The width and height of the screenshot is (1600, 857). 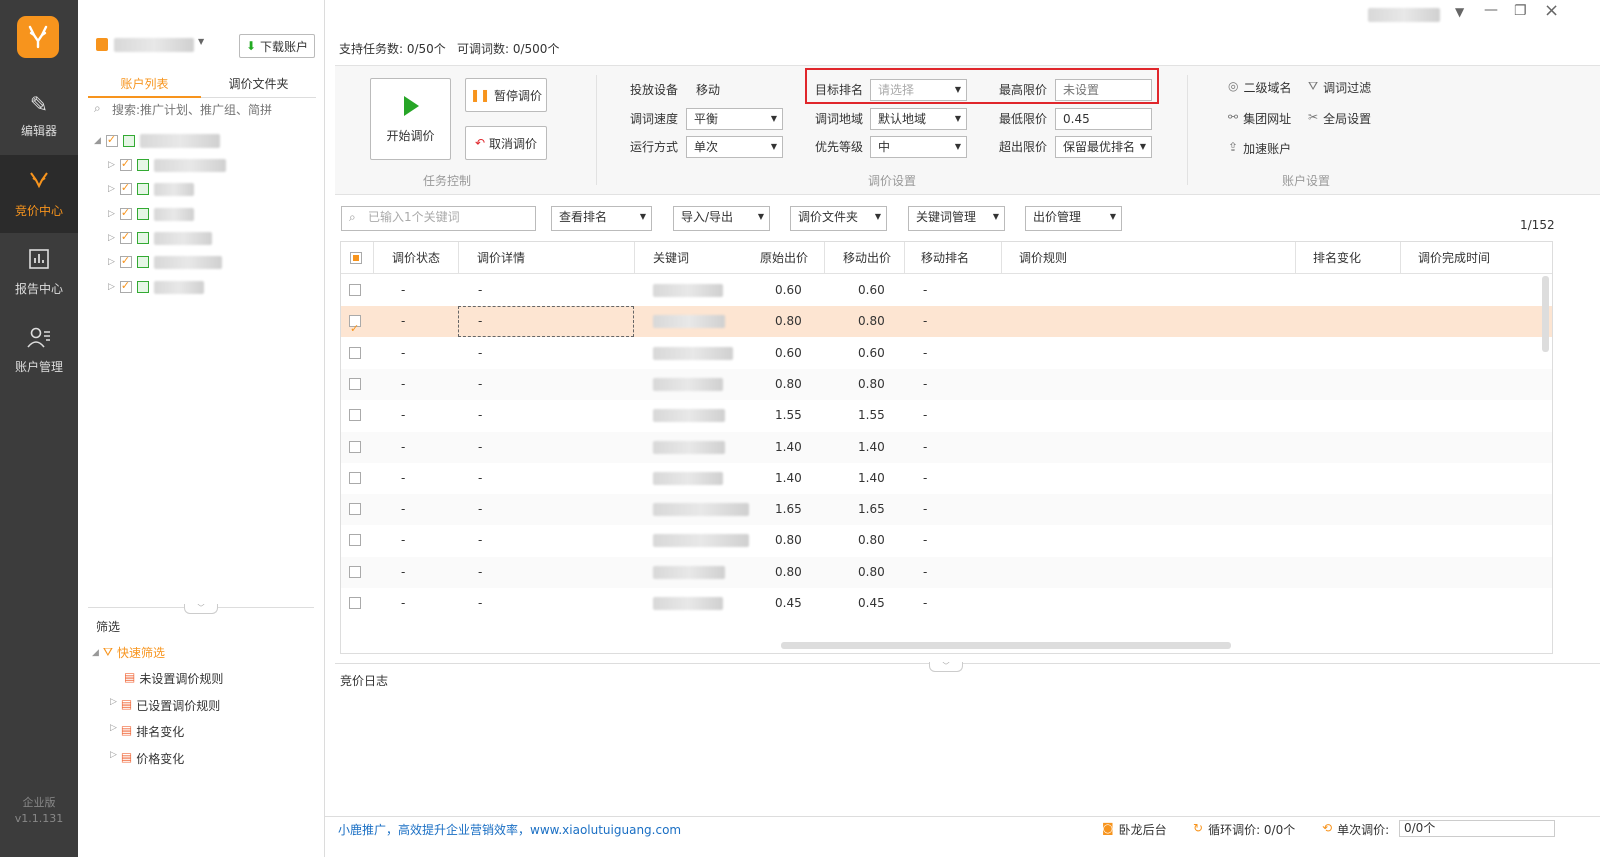 What do you see at coordinates (157, 141) in the screenshot?
I see `tree-root: ◢` at bounding box center [157, 141].